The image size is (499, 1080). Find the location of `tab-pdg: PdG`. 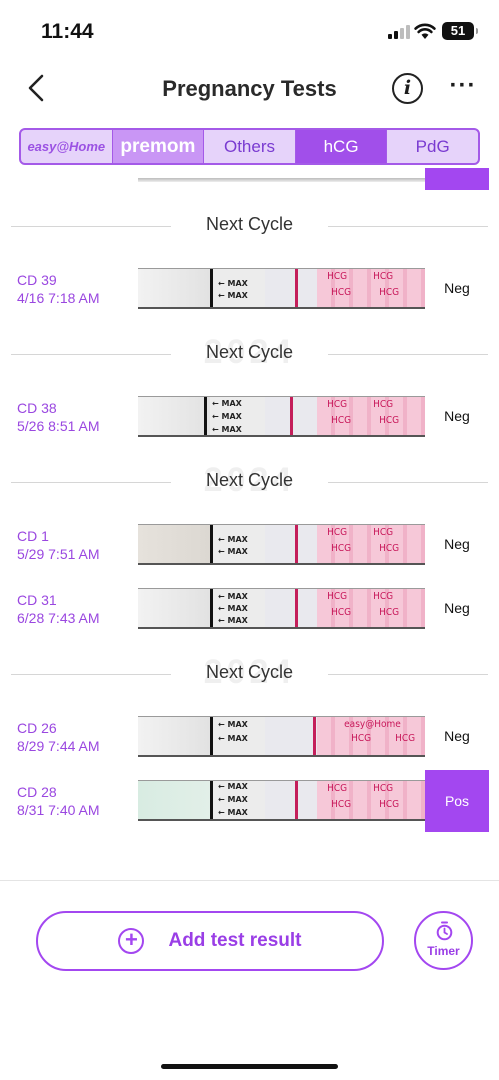

tab-pdg: PdG is located at coordinates (432, 146).